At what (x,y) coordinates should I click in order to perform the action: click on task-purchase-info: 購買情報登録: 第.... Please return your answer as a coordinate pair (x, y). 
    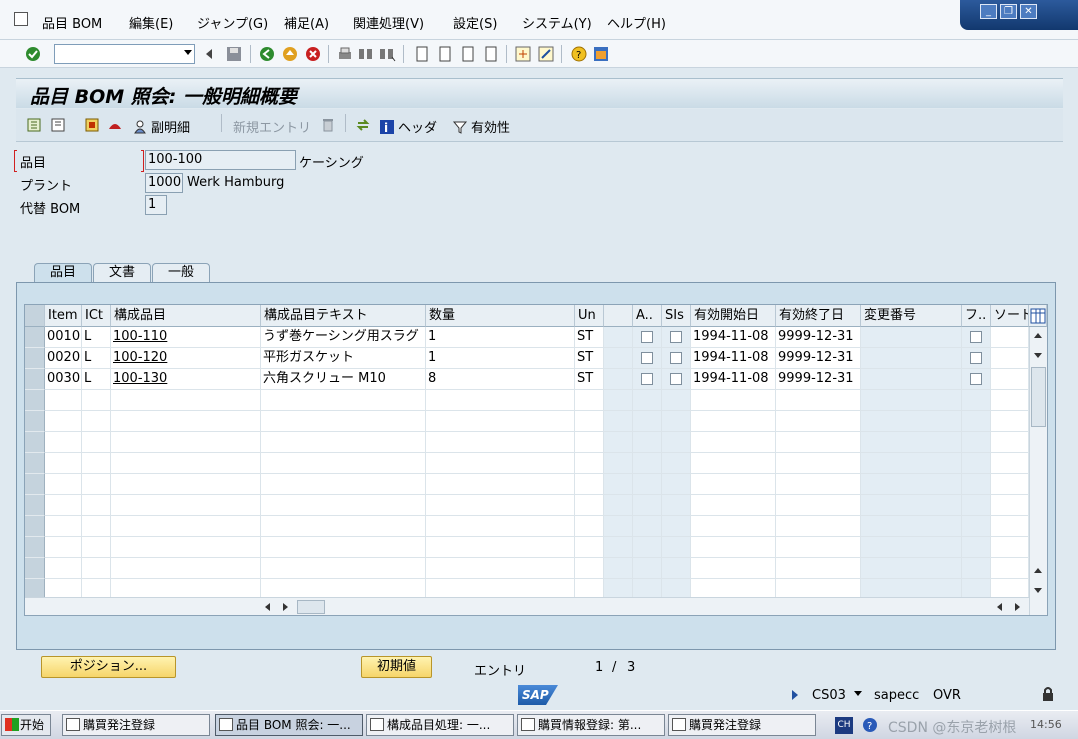
    Looking at the image, I should click on (591, 725).